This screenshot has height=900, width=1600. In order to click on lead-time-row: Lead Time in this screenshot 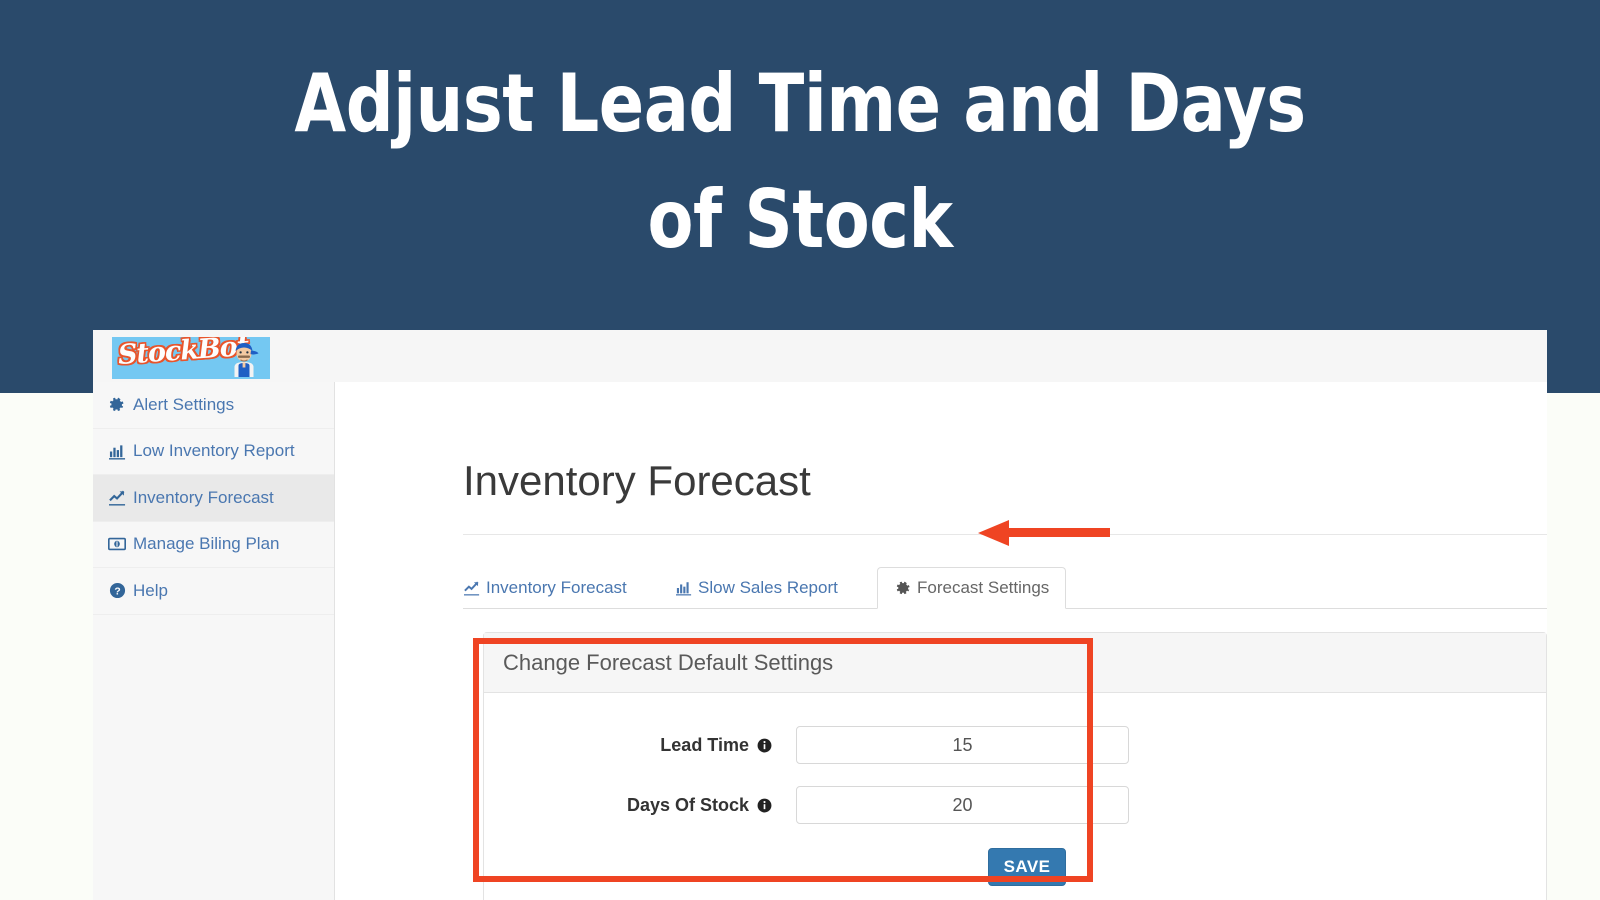, I will do `click(864, 745)`.